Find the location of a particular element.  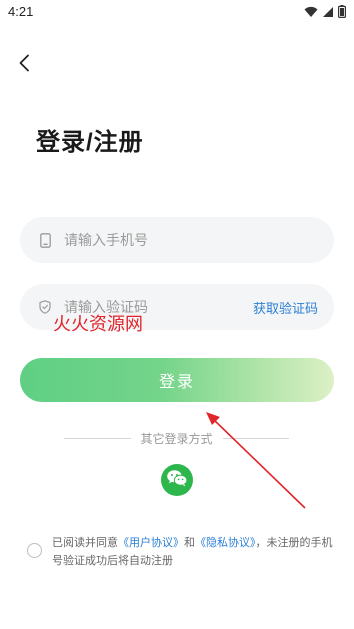

signal-icon is located at coordinates (328, 14).